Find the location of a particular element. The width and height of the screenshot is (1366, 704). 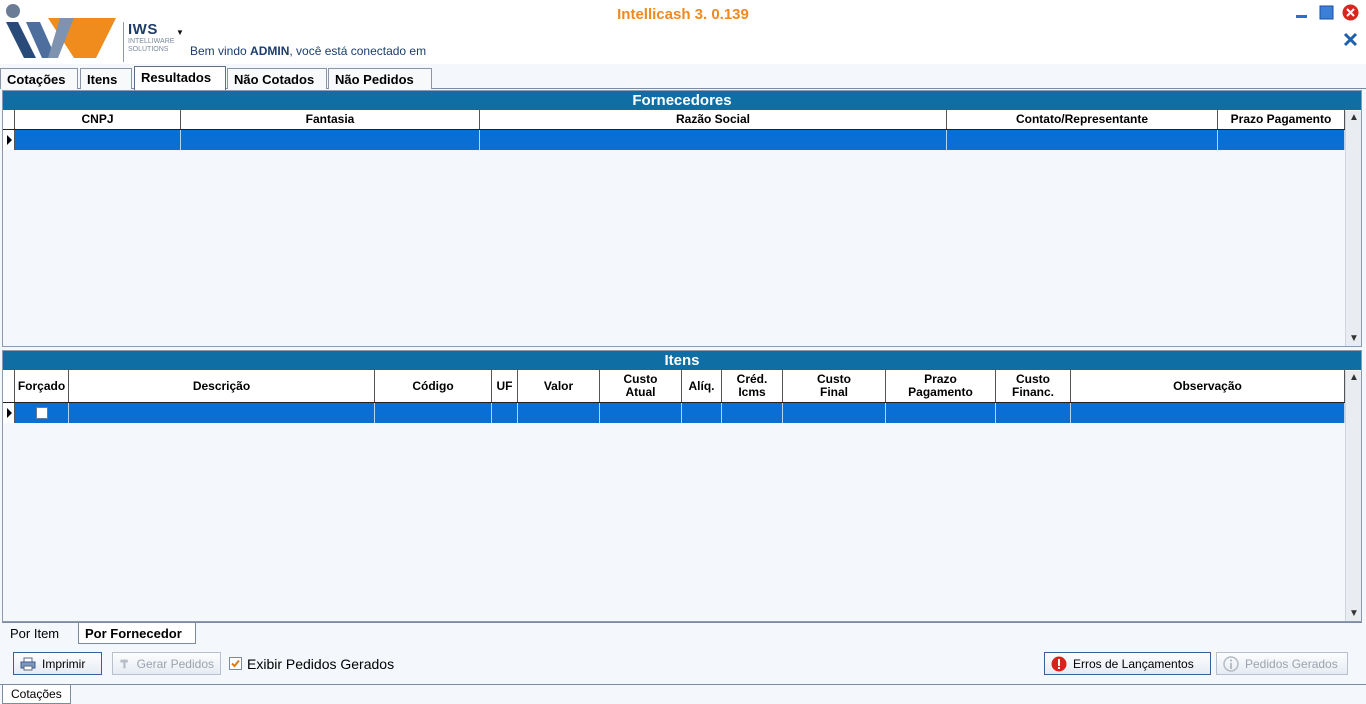

forcado-checkbox is located at coordinates (42, 413).